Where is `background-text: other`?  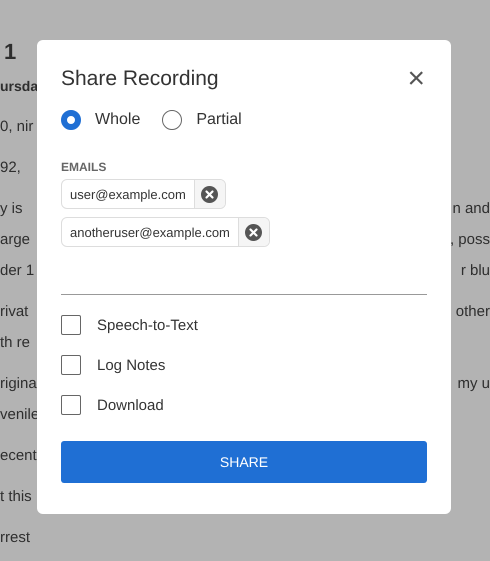
background-text: other is located at coordinates (473, 311).